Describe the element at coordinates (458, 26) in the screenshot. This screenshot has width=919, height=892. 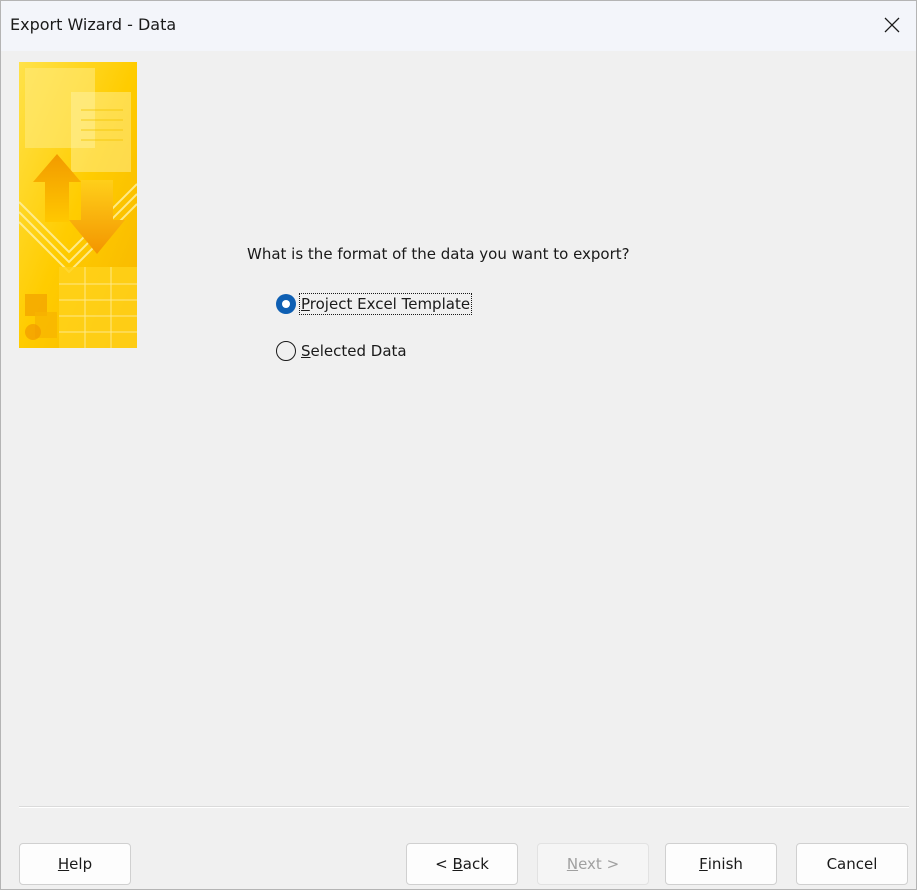
I see `title-bar: Export Wizard - Data` at that location.